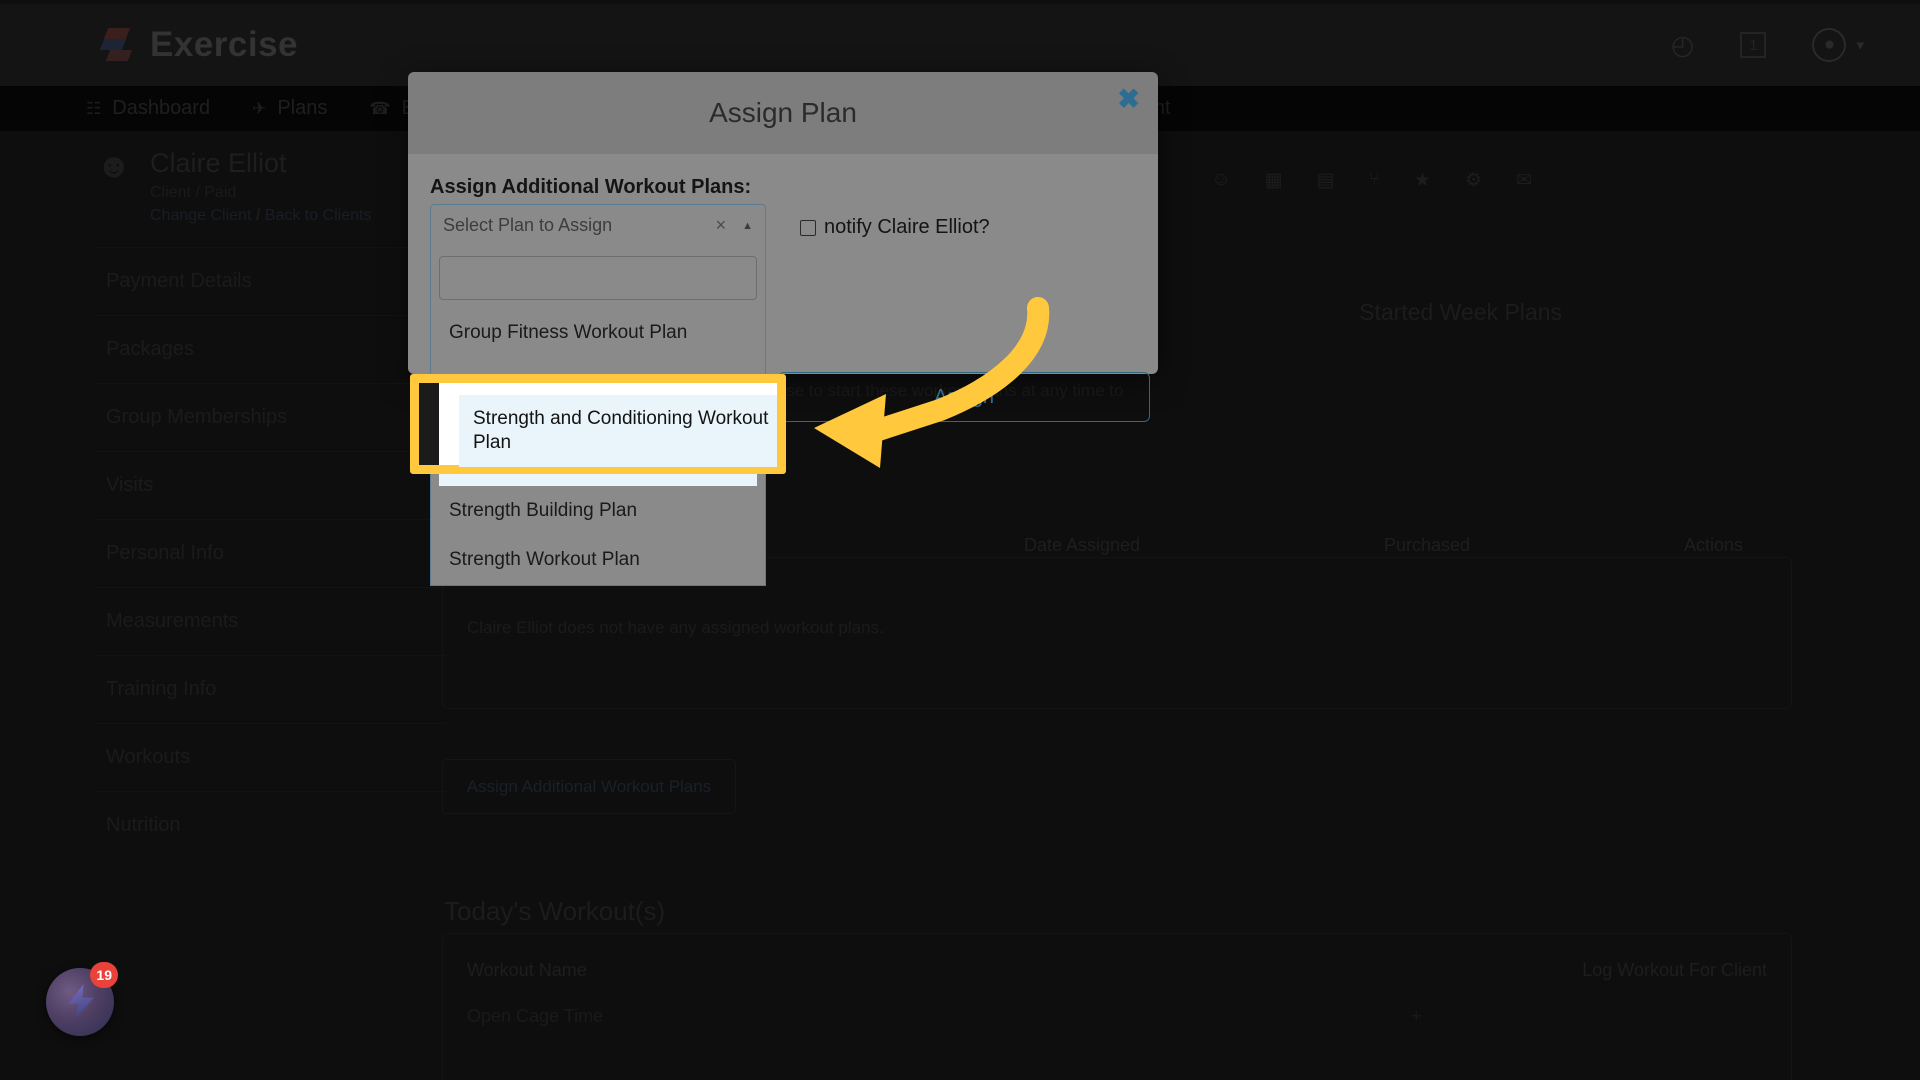 The image size is (1920, 1080). I want to click on sidebar-item-payment-details: Payment Details, so click(271, 280).